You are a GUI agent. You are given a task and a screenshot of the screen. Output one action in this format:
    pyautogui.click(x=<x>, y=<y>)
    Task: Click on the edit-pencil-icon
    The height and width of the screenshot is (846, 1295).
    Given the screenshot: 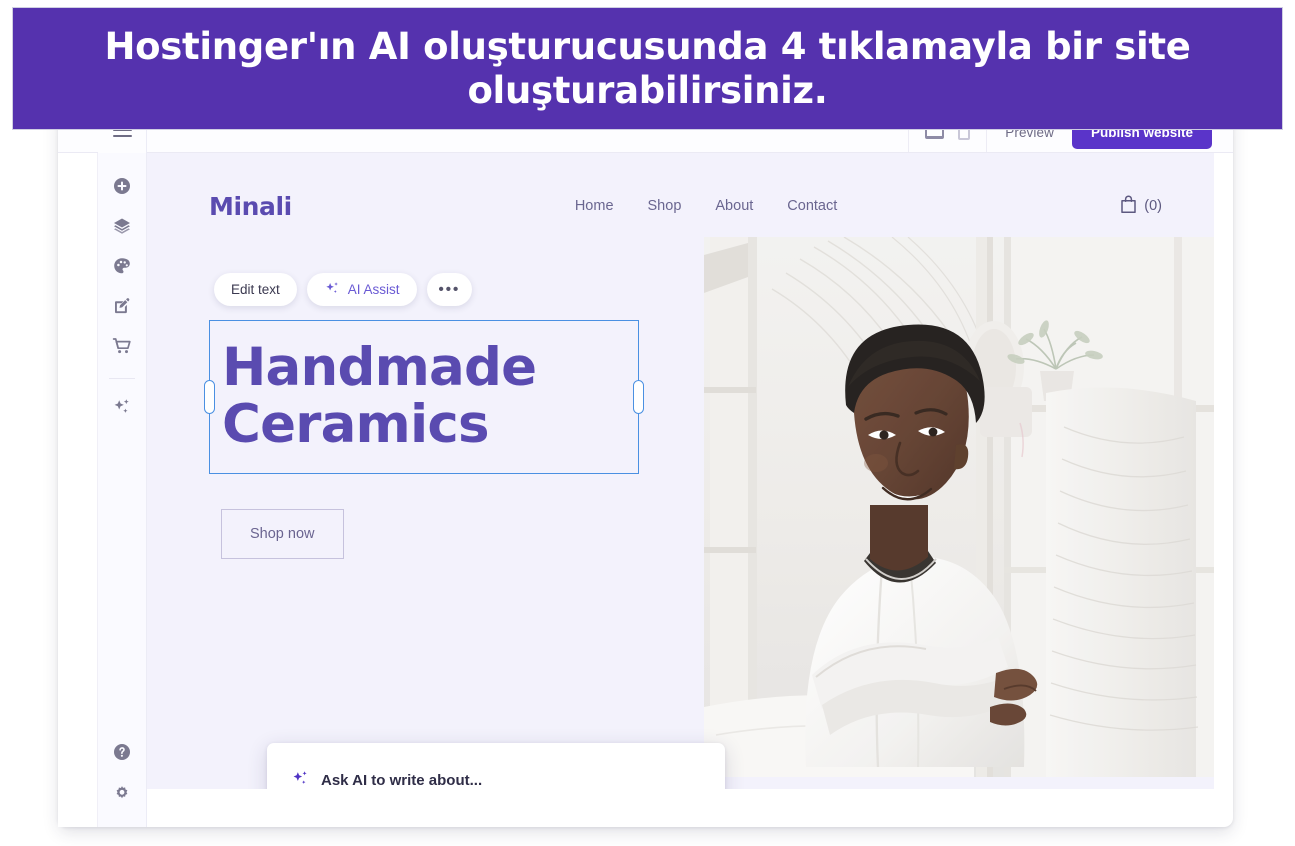 What is the action you would take?
    pyautogui.click(x=122, y=306)
    